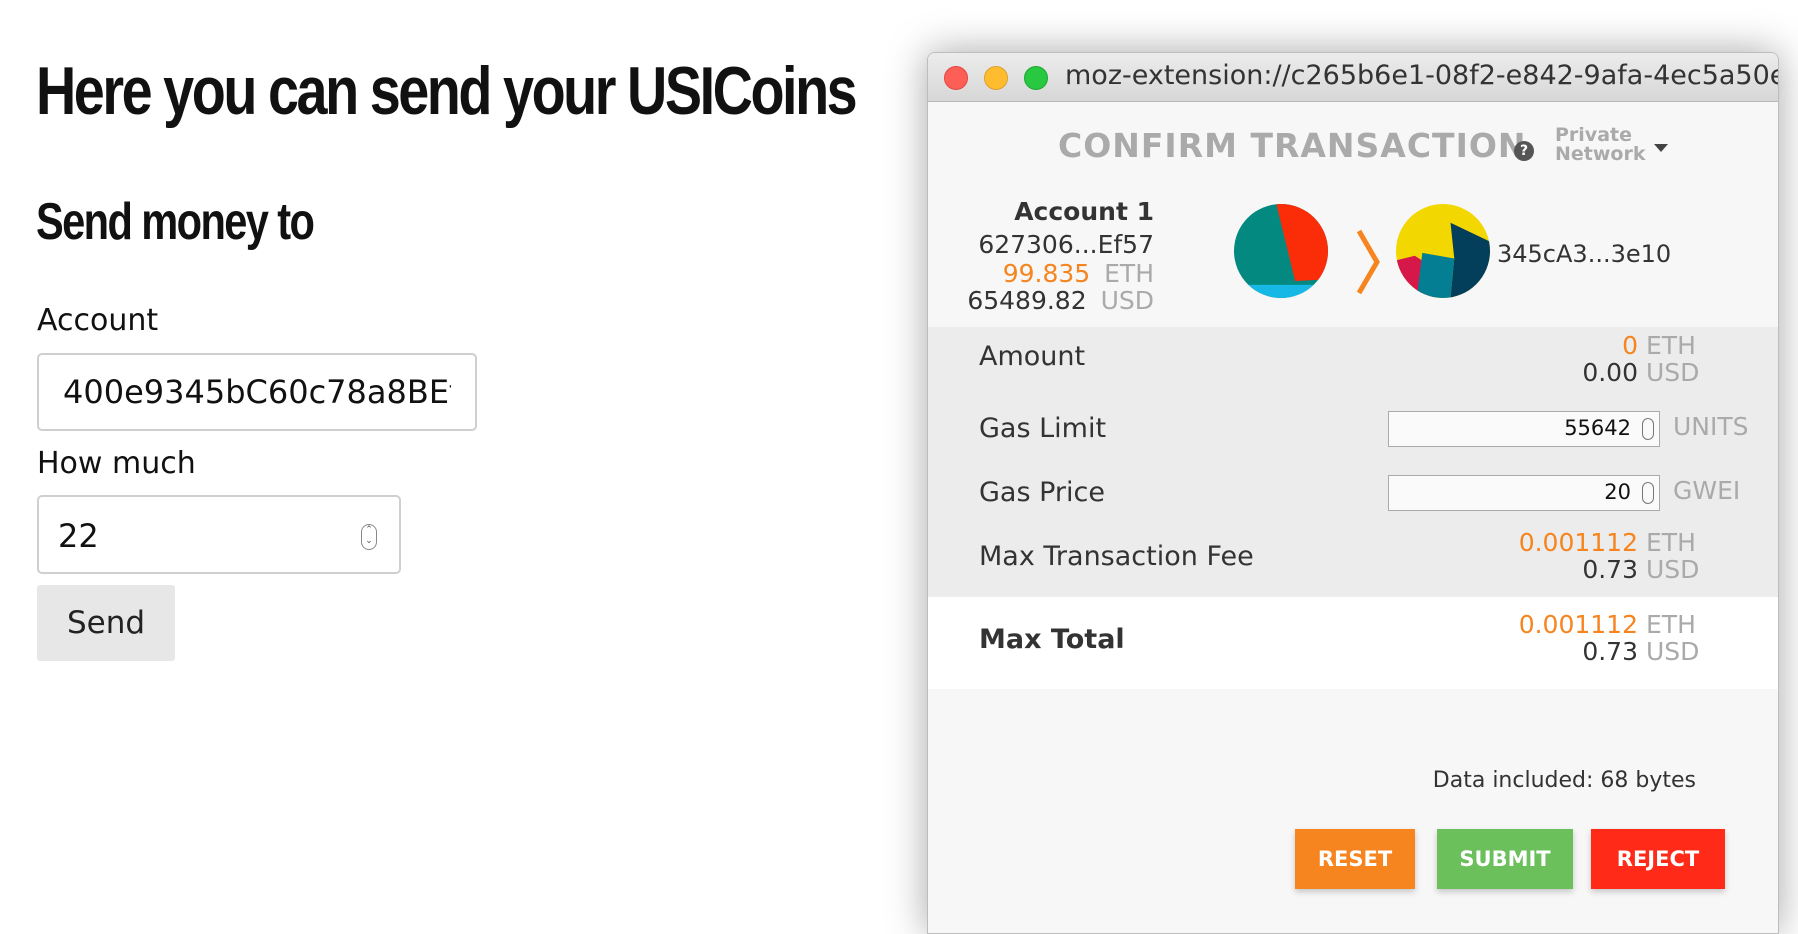 The width and height of the screenshot is (1798, 934). What do you see at coordinates (1673, 372) in the screenshot?
I see `amount-usd-unit: USD` at bounding box center [1673, 372].